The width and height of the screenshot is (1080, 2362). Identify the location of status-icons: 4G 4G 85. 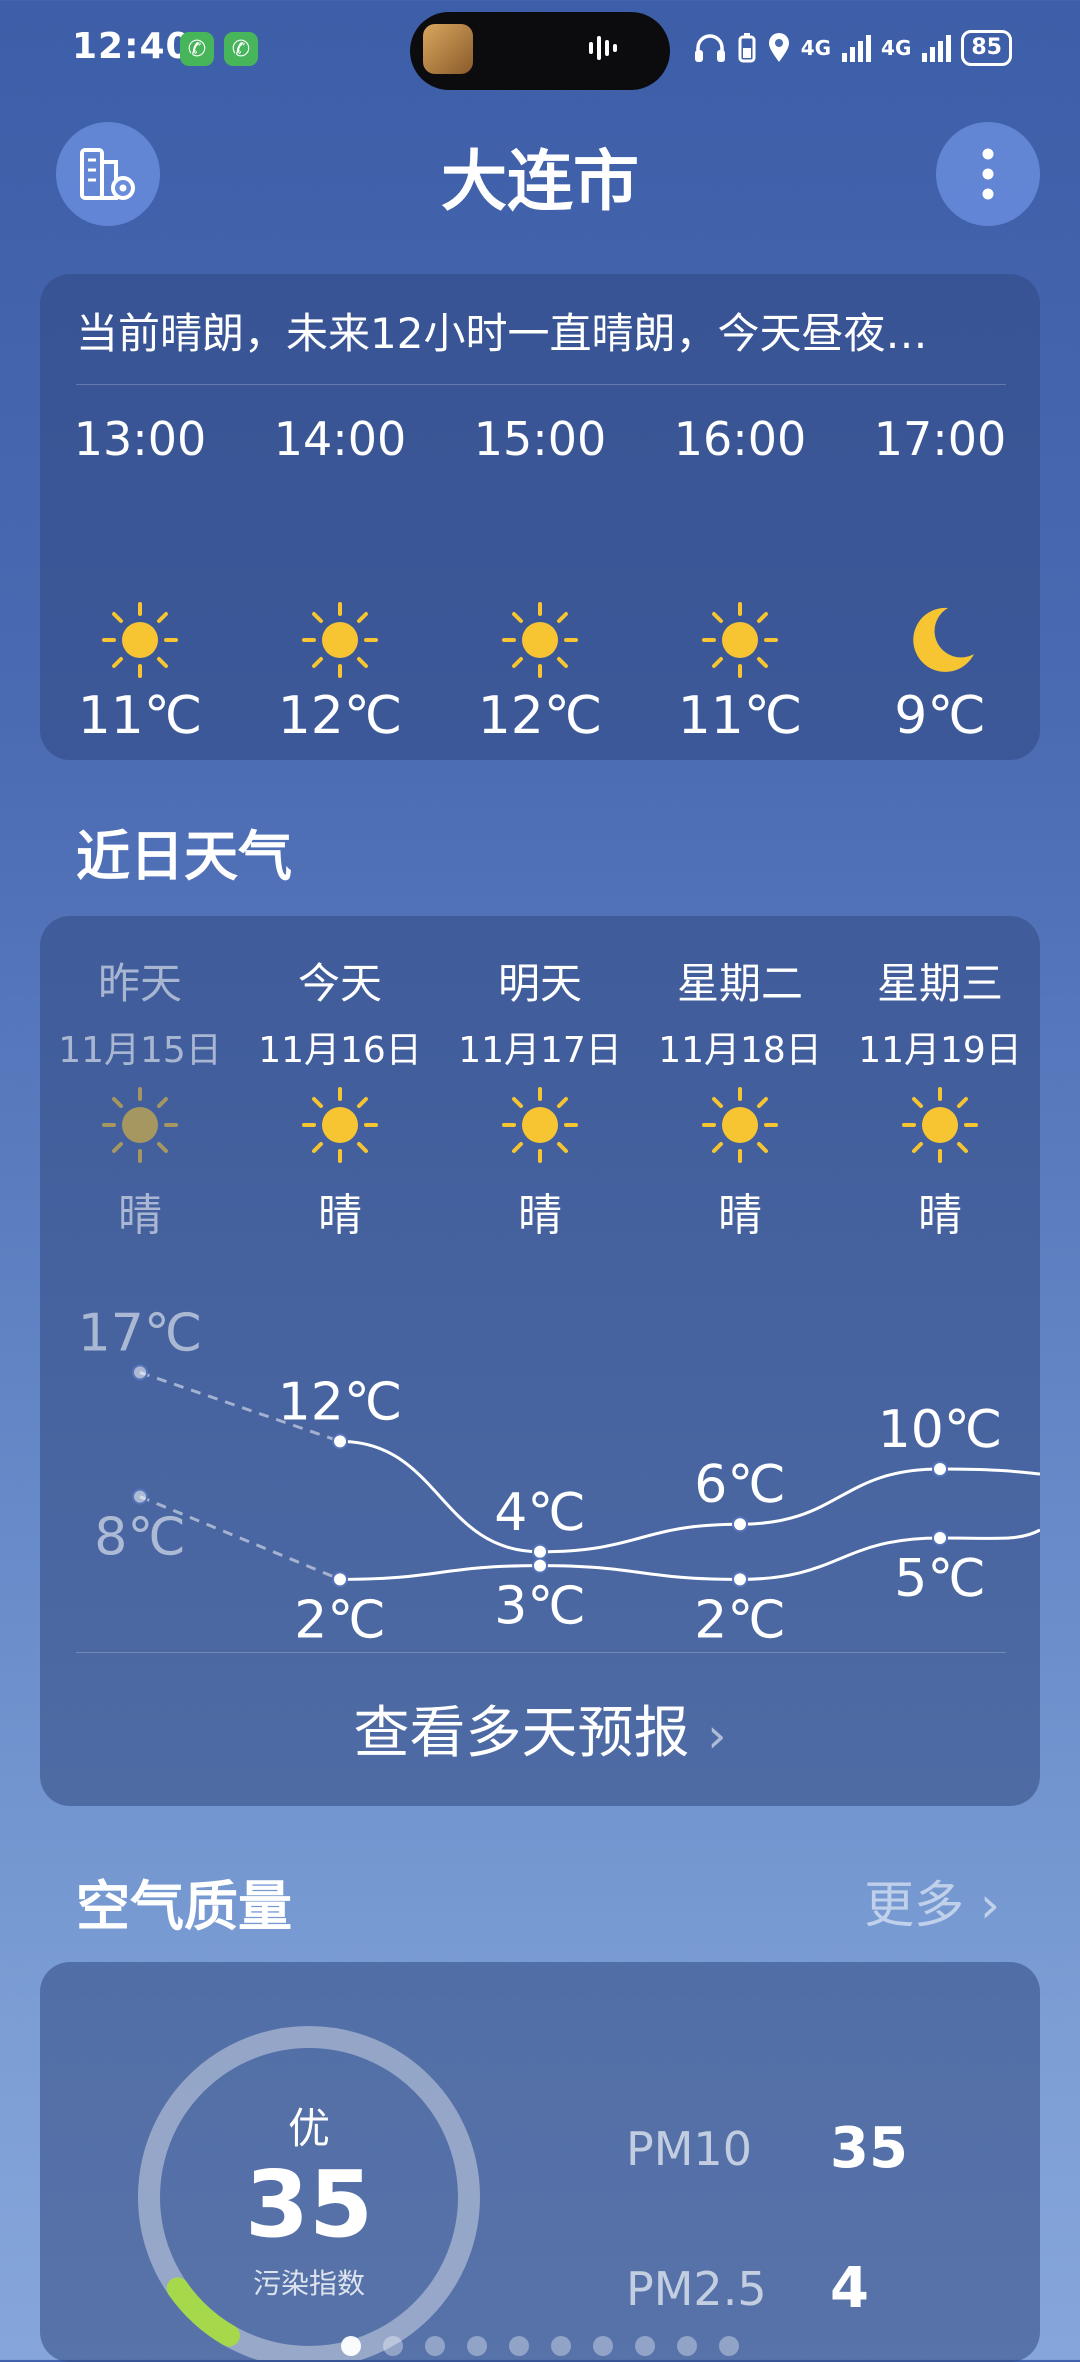
(852, 48).